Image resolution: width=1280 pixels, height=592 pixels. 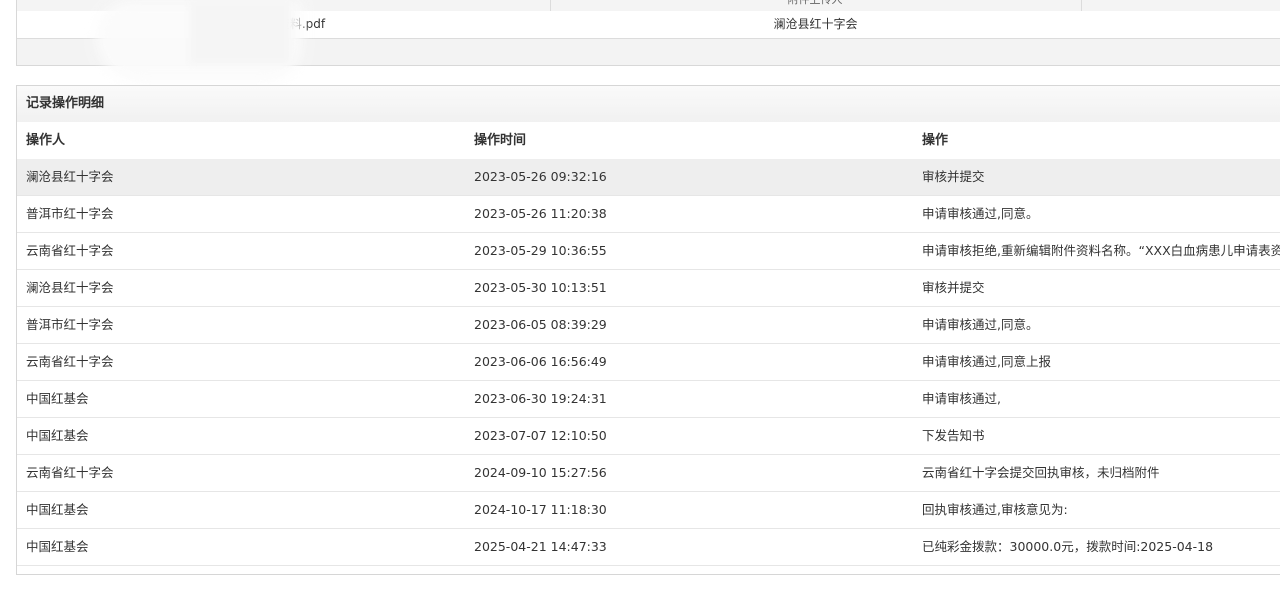 What do you see at coordinates (953, 435) in the screenshot?
I see `action-cell: 下发告知书` at bounding box center [953, 435].